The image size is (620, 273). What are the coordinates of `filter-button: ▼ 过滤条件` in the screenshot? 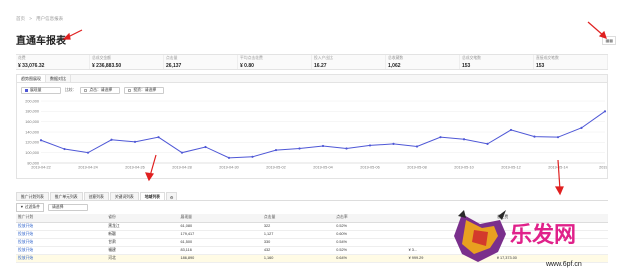 It's located at (30, 207).